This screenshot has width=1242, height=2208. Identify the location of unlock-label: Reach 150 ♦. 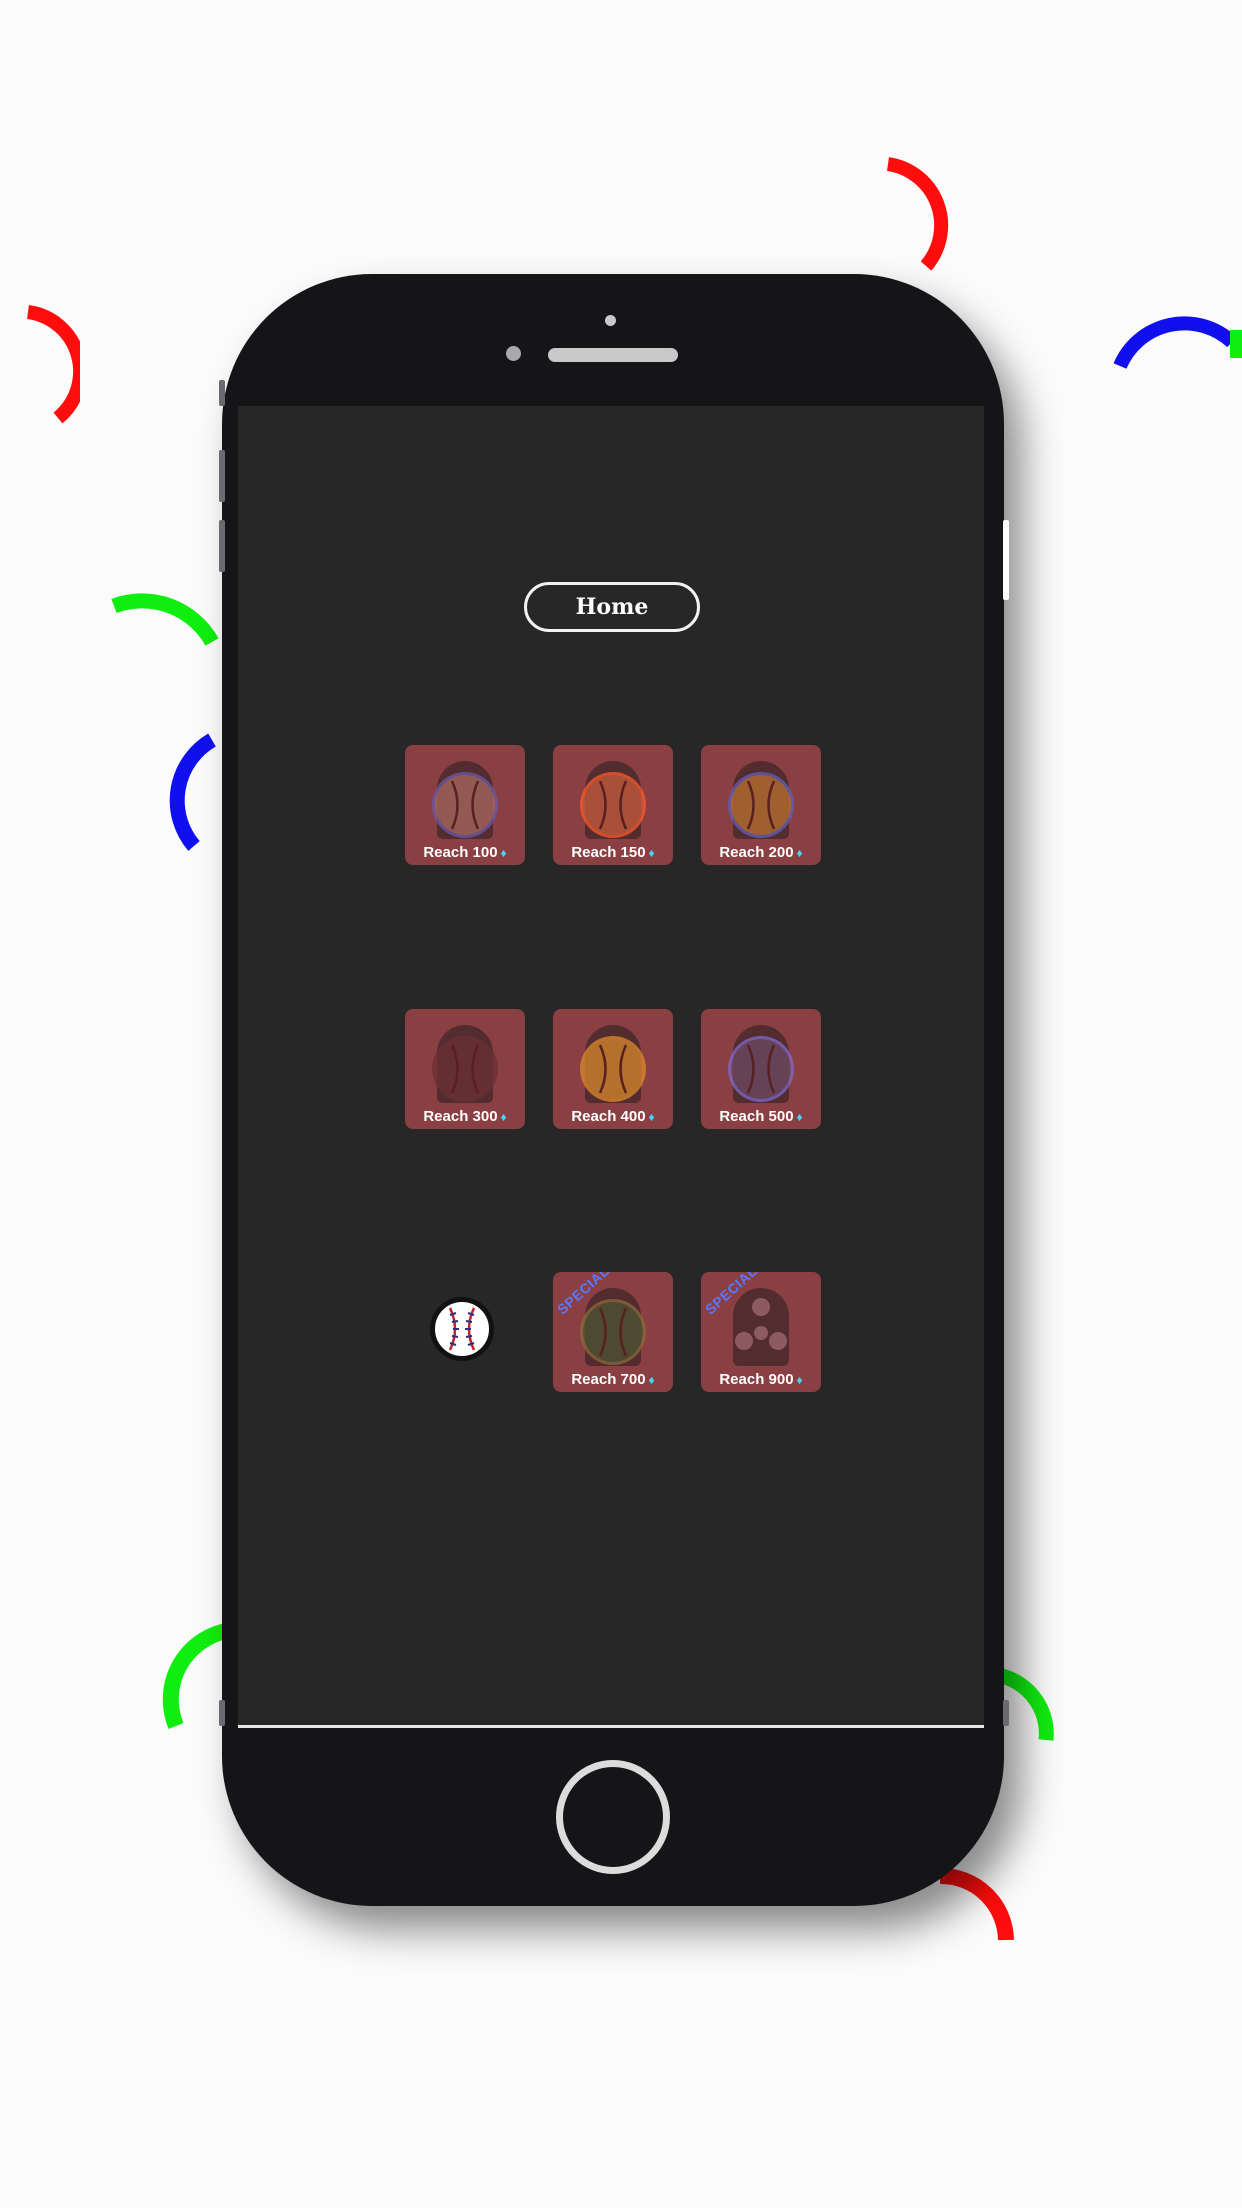
(613, 852).